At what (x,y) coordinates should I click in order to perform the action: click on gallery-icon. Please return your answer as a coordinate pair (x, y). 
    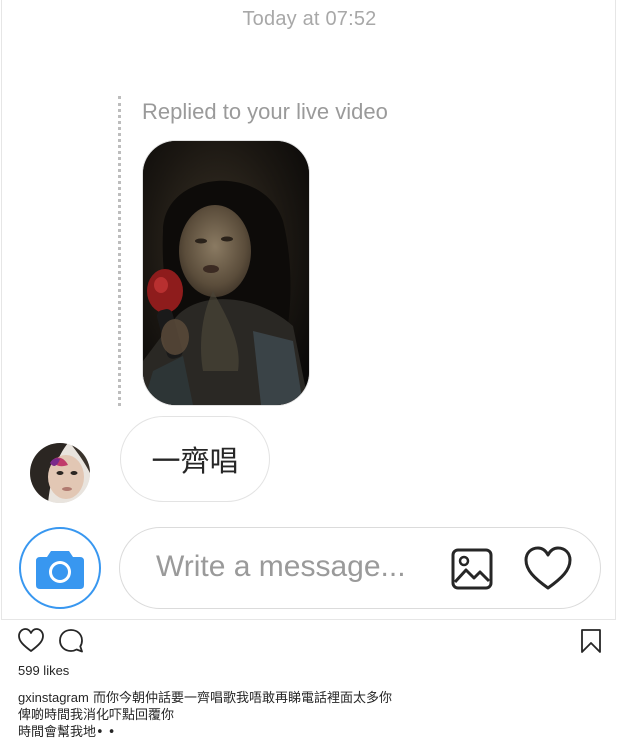
    Looking at the image, I should click on (472, 569).